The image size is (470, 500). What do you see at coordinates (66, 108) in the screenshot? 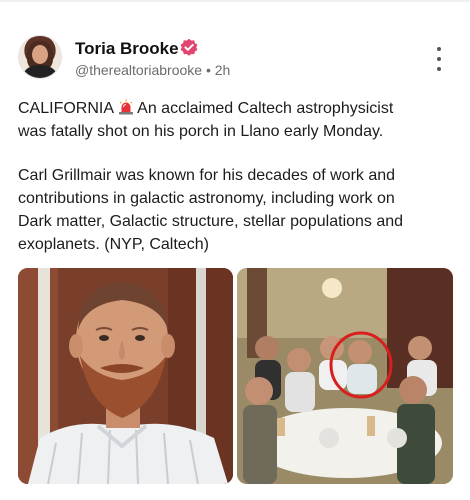
I see `location-label: CALIFORNIA` at bounding box center [66, 108].